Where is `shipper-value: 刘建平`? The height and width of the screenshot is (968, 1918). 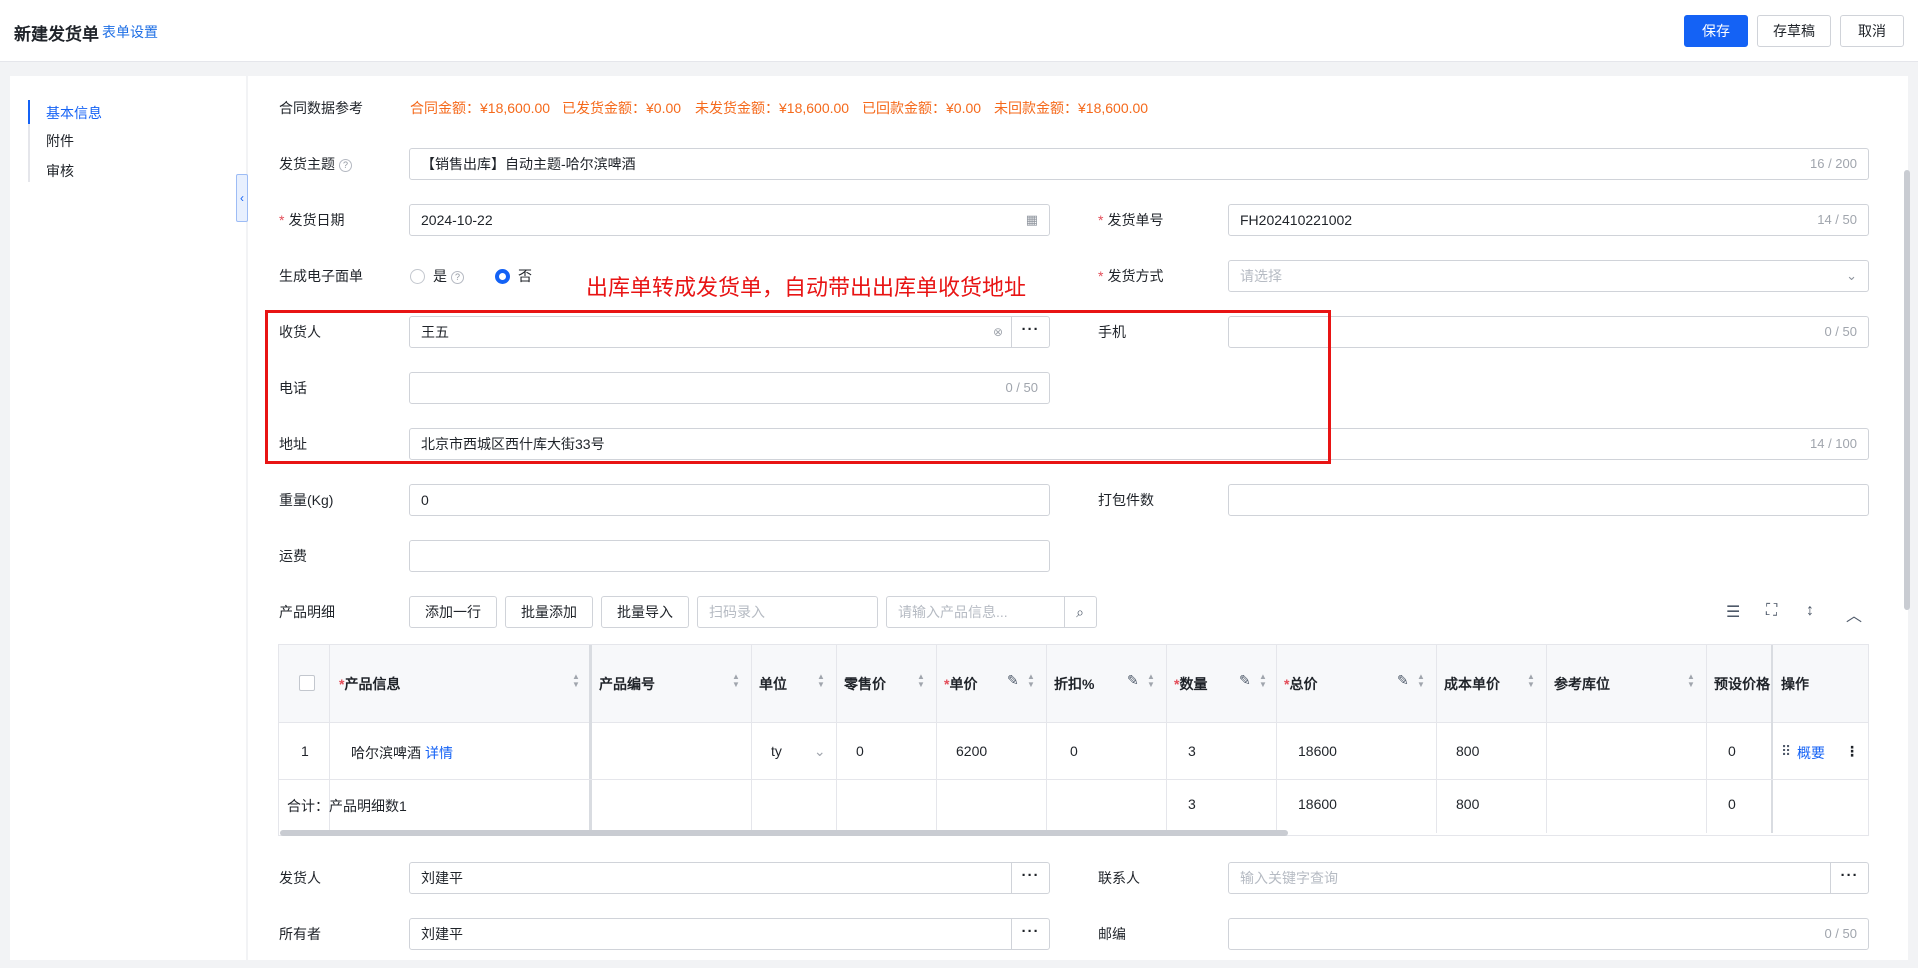 shipper-value: 刘建平 is located at coordinates (442, 878).